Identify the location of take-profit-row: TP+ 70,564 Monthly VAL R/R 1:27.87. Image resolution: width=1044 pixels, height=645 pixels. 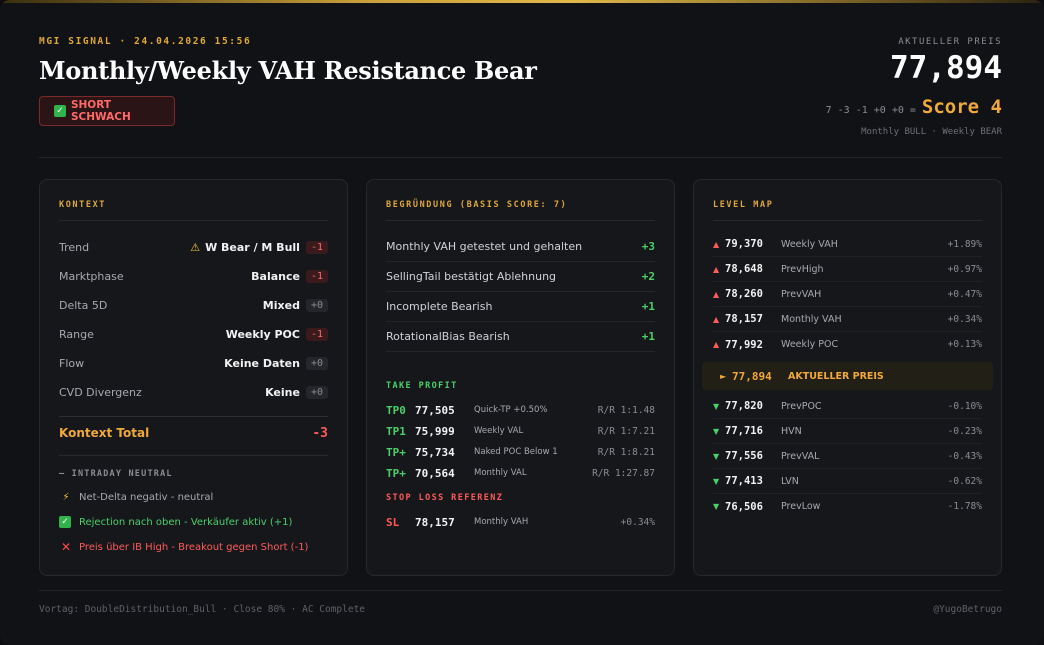
(520, 473).